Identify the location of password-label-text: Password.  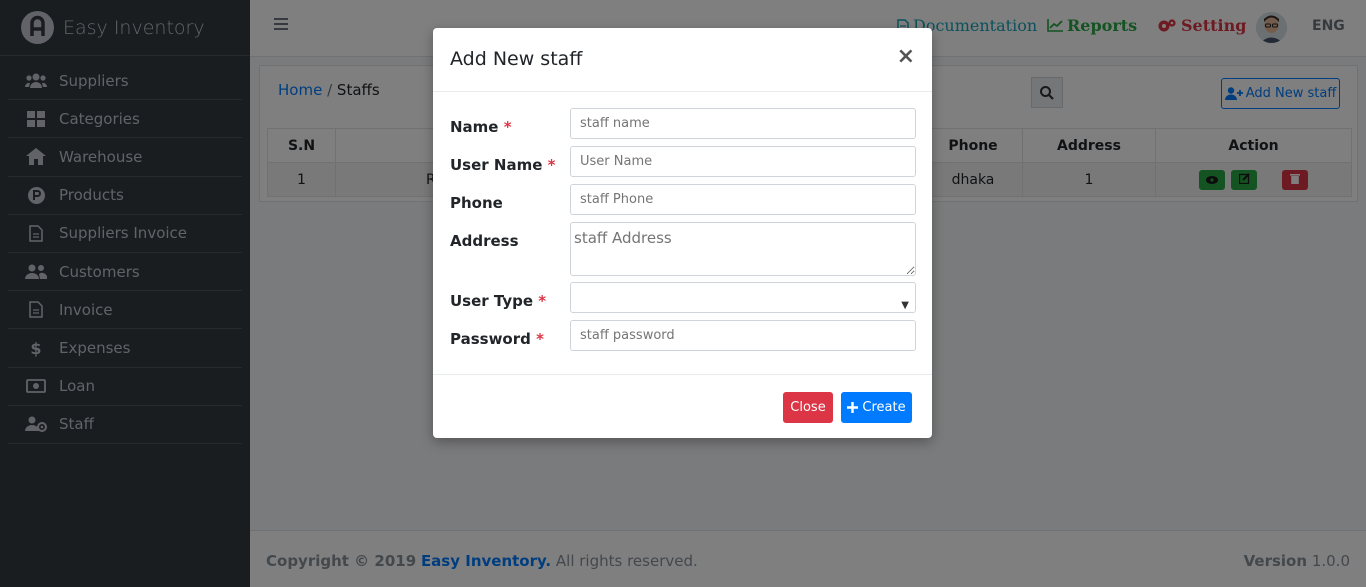
(490, 339).